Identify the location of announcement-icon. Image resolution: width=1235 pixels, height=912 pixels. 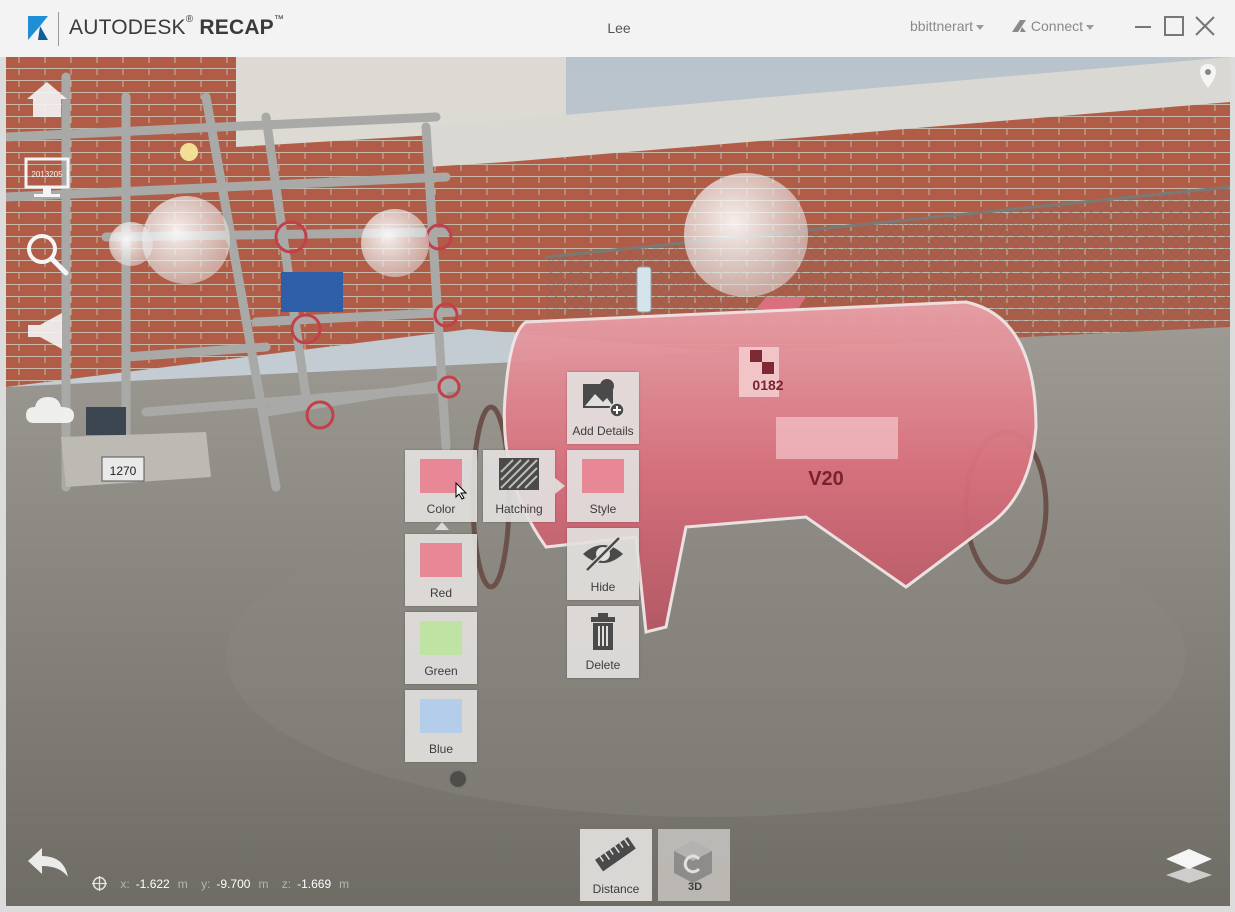
(48, 331).